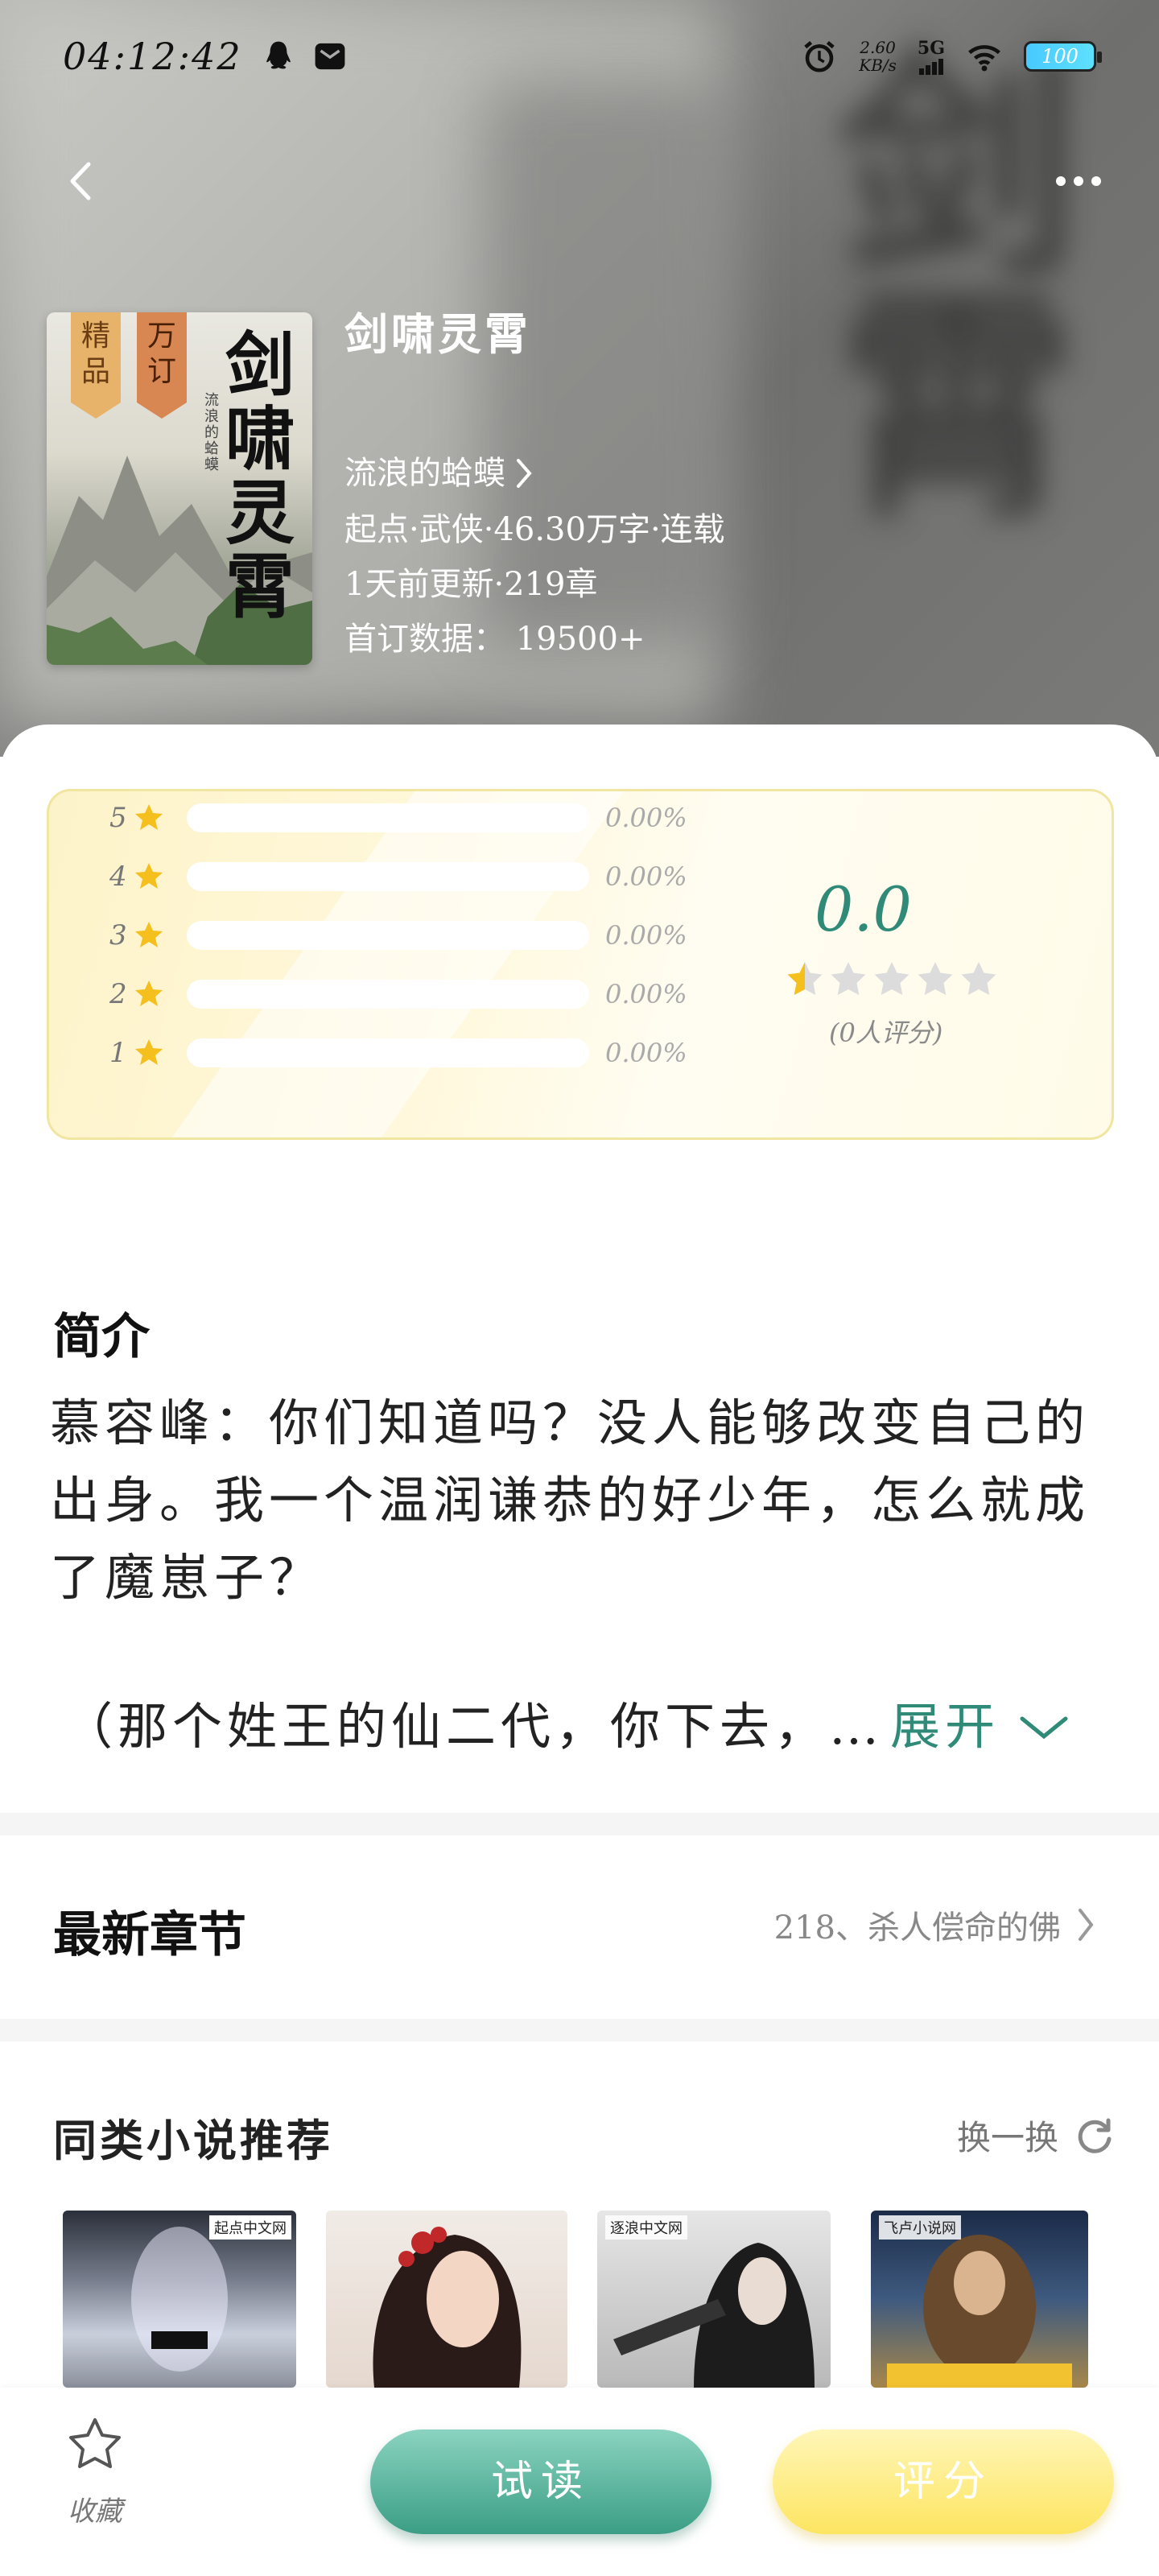 This screenshot has width=1159, height=2576. Describe the element at coordinates (260, 476) in the screenshot. I see `cover-title: 剑啸灵霄` at that location.